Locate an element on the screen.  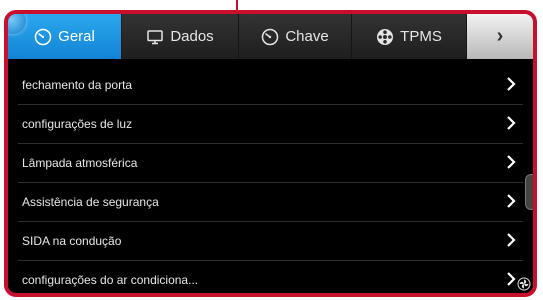
menu-item-label: Assistência de segurança is located at coordinates (90, 202).